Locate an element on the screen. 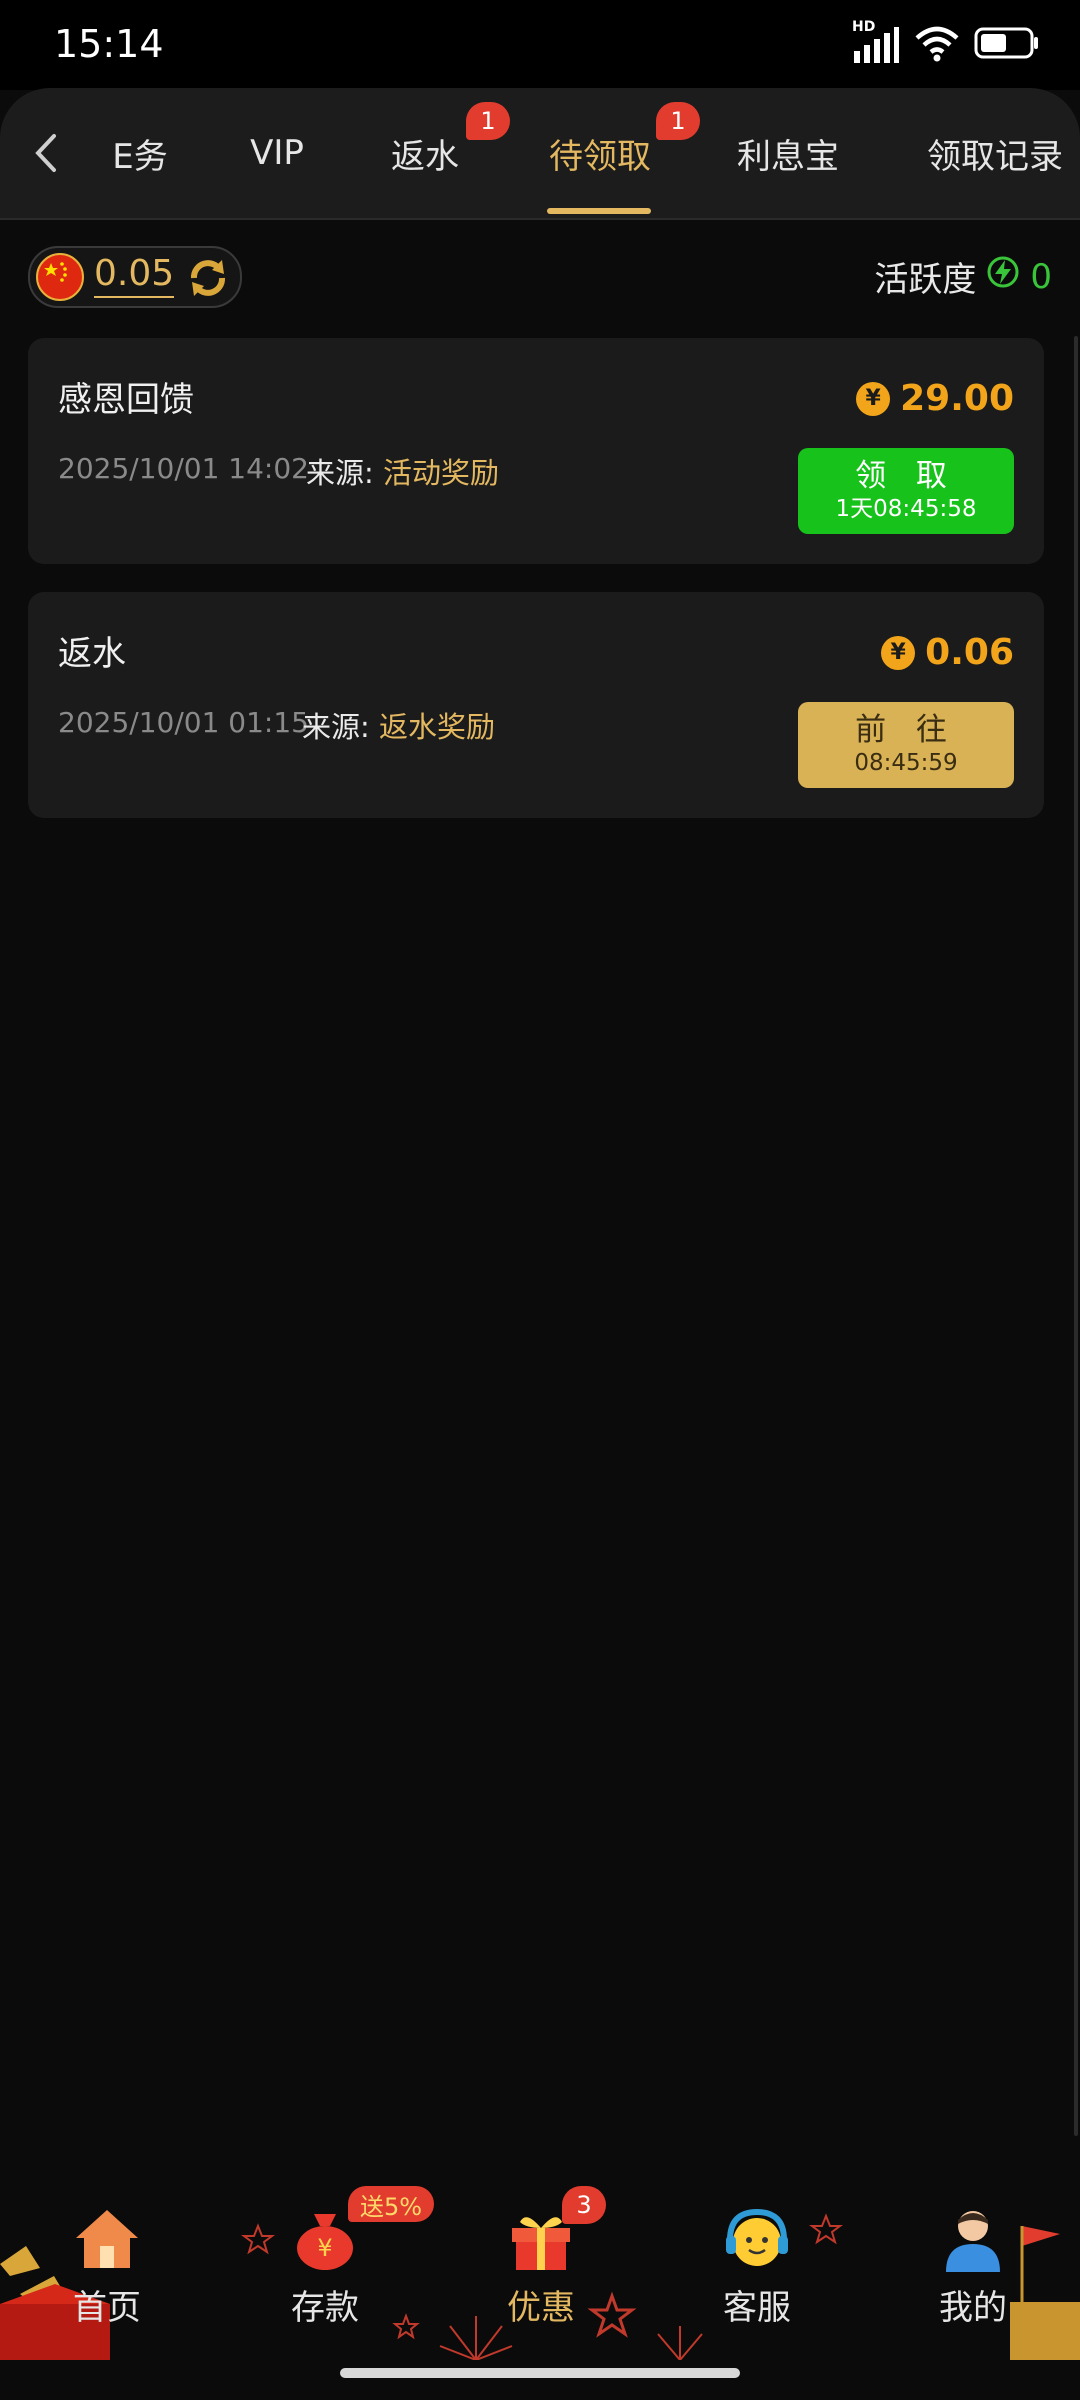  tab-pending-badge: 1 is located at coordinates (678, 121).